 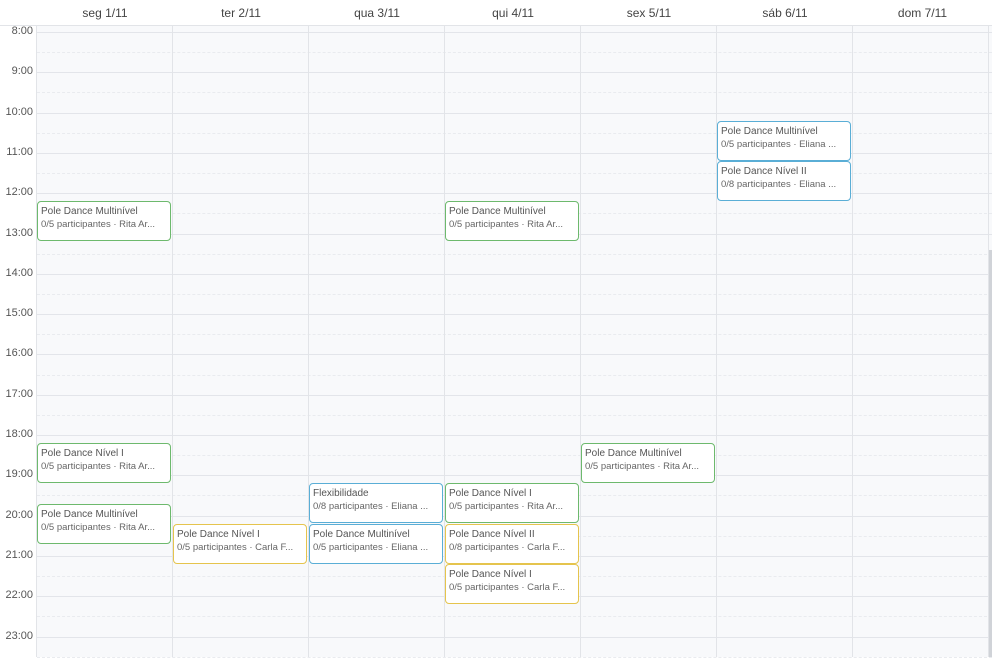 What do you see at coordinates (513, 13) in the screenshot?
I see `day-header: qui 4/11` at bounding box center [513, 13].